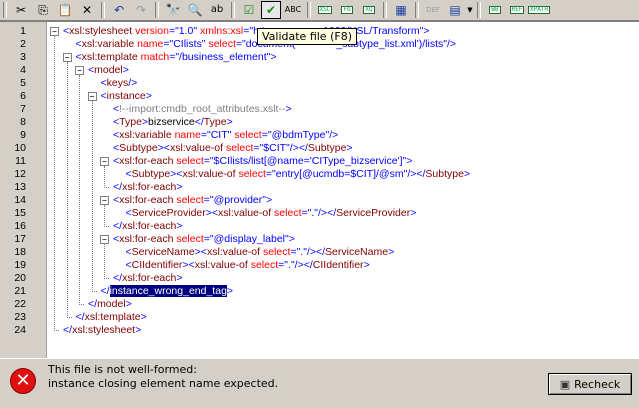 The image size is (639, 408). I want to click on xquery-icon: XQ, so click(369, 10).